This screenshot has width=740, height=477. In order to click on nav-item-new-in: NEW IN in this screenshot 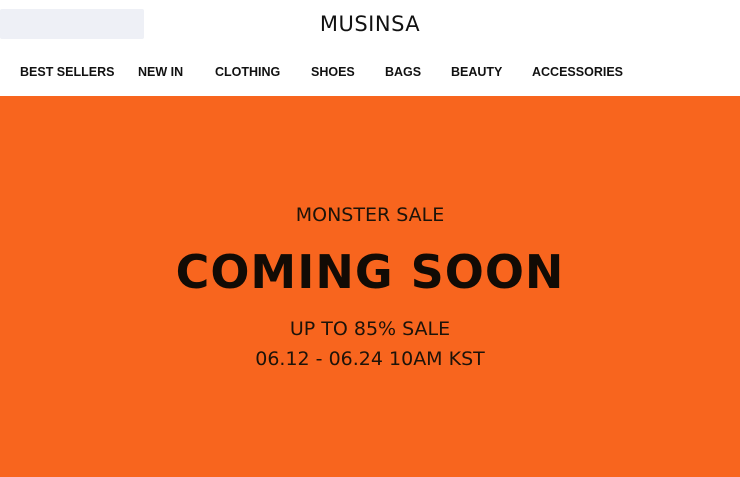, I will do `click(160, 72)`.